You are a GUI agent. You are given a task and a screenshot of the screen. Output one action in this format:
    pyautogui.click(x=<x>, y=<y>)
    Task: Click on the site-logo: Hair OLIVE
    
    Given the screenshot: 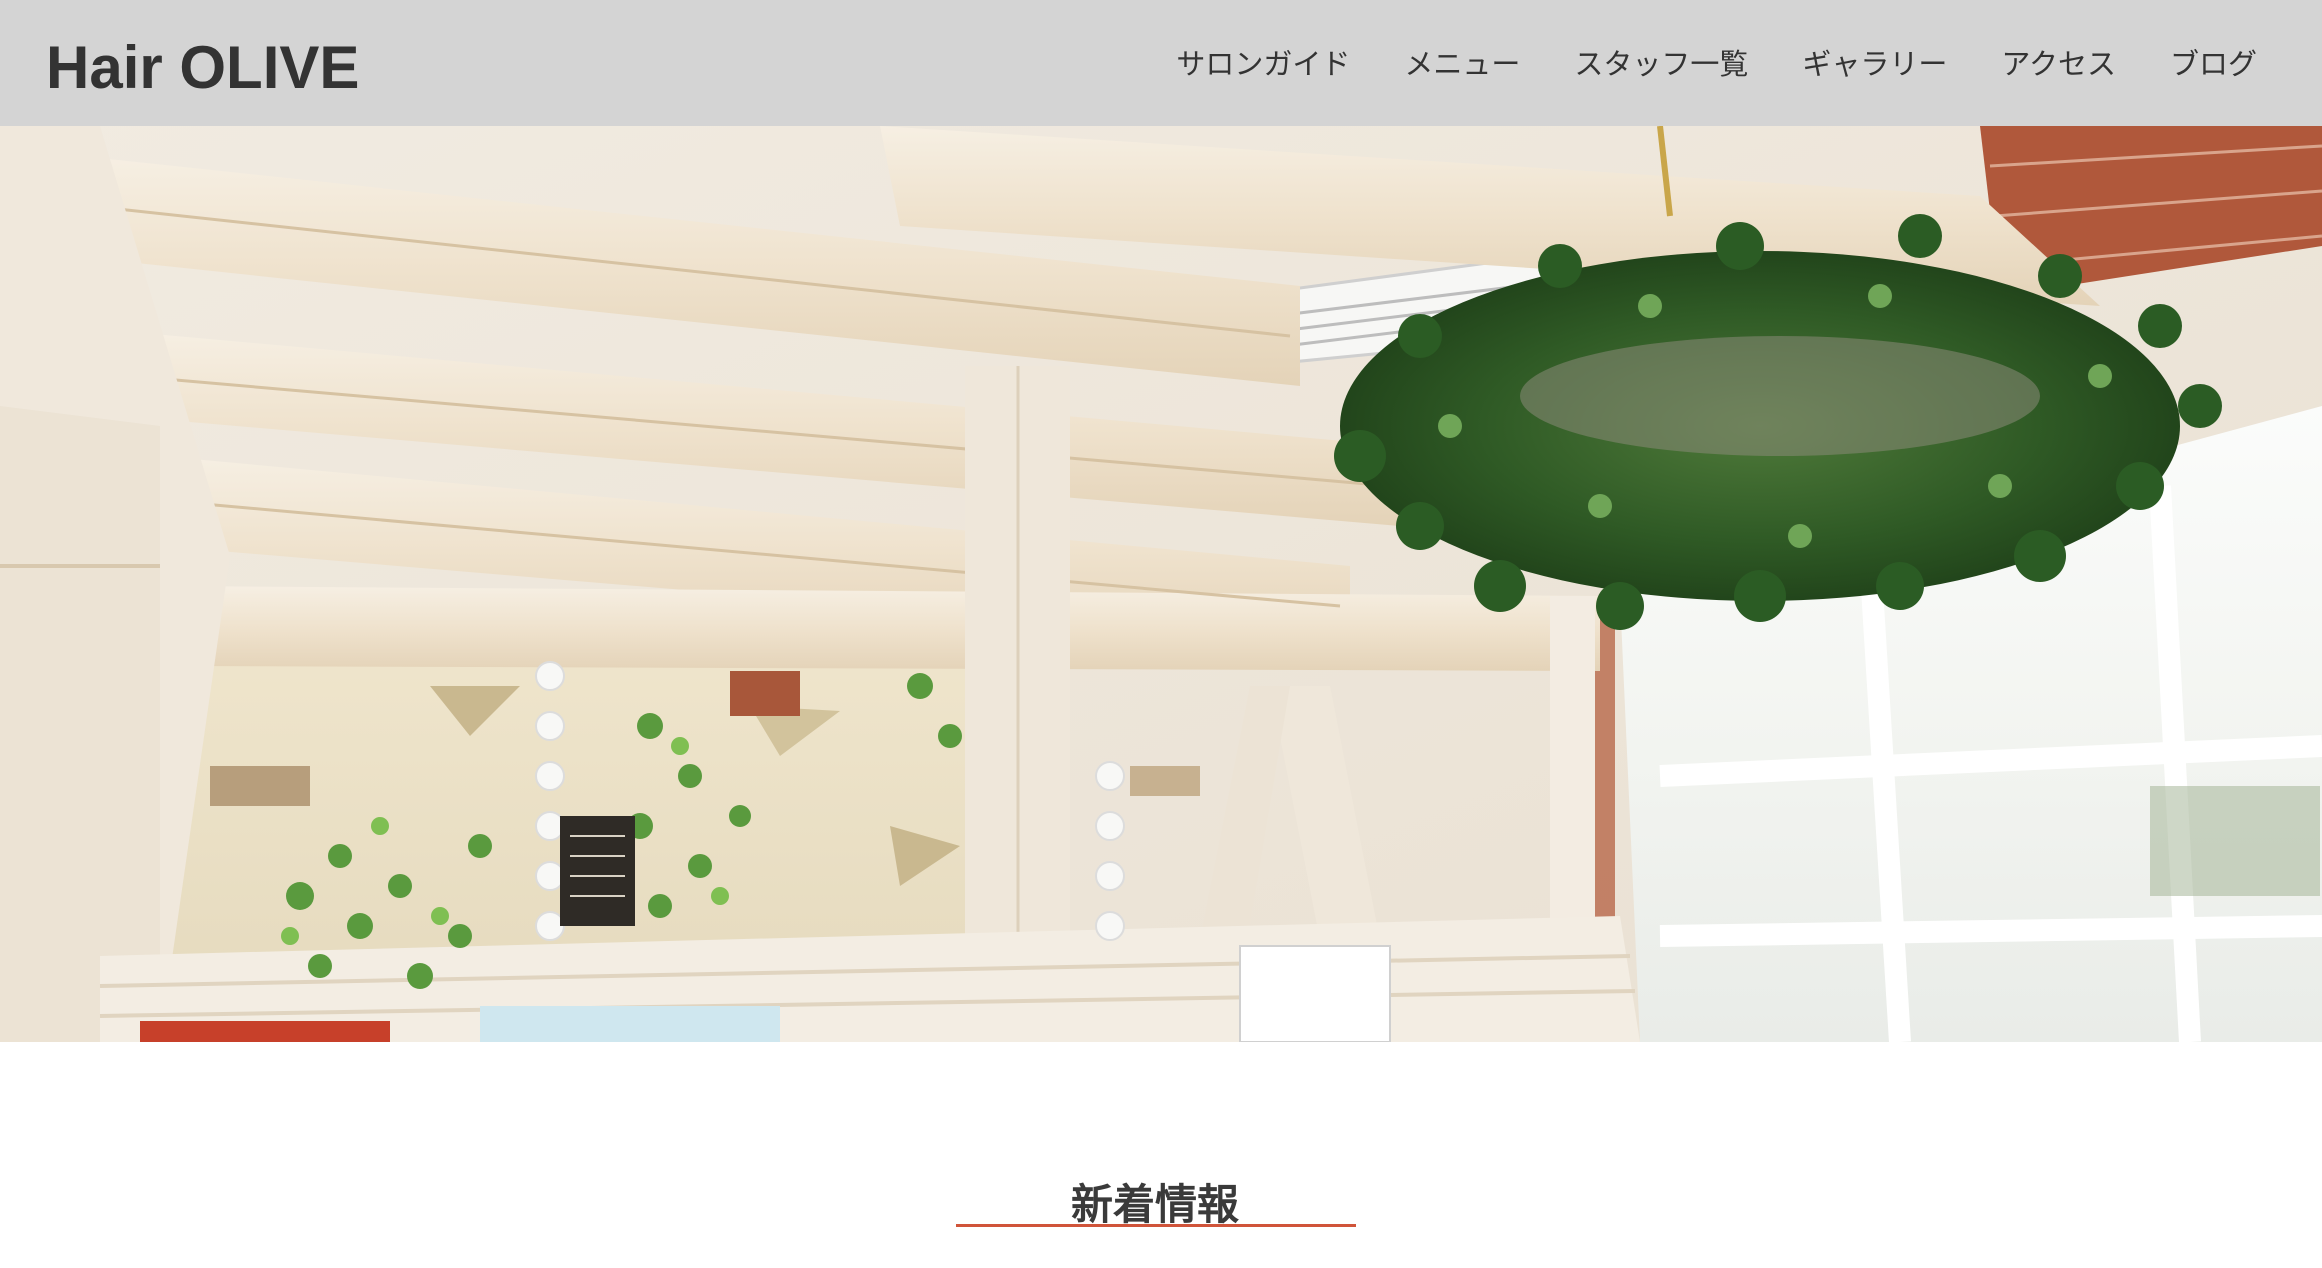 What is the action you would take?
    pyautogui.click(x=202, y=68)
    